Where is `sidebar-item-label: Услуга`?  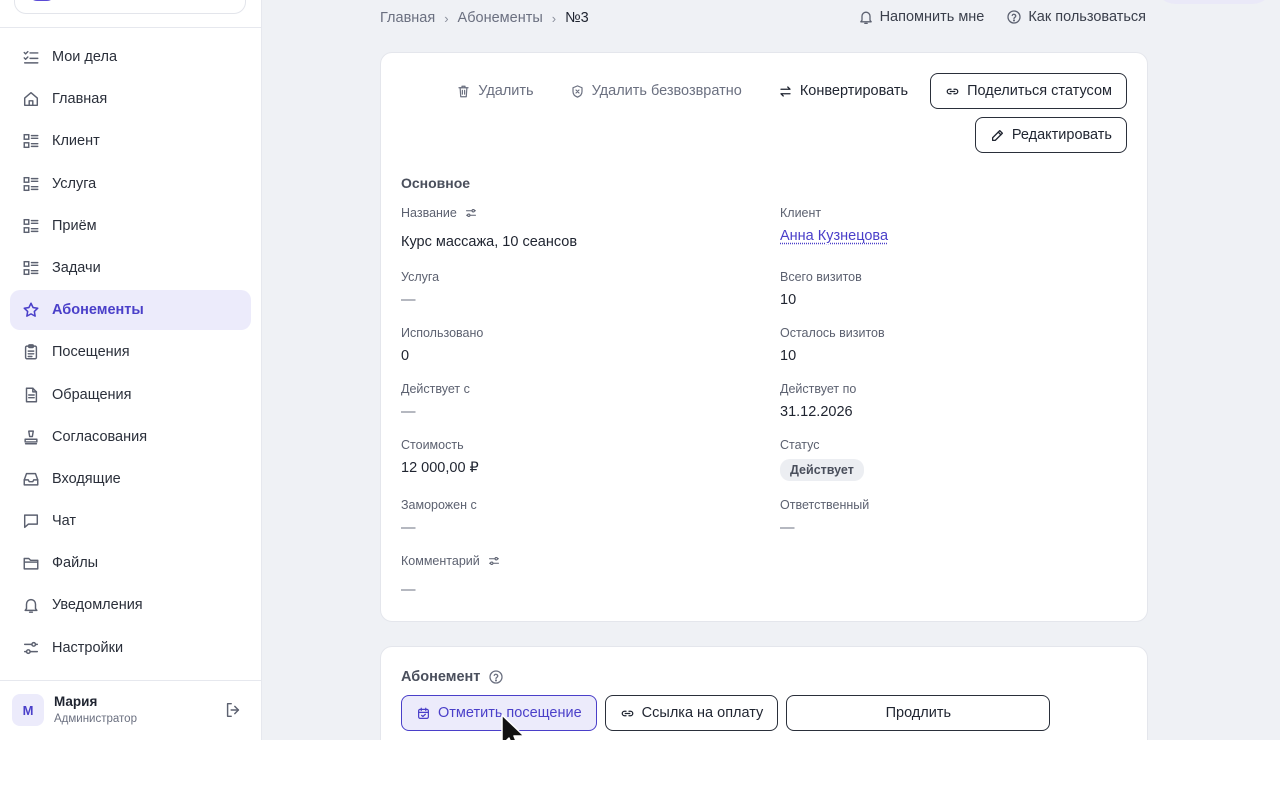 sidebar-item-label: Услуга is located at coordinates (74, 183).